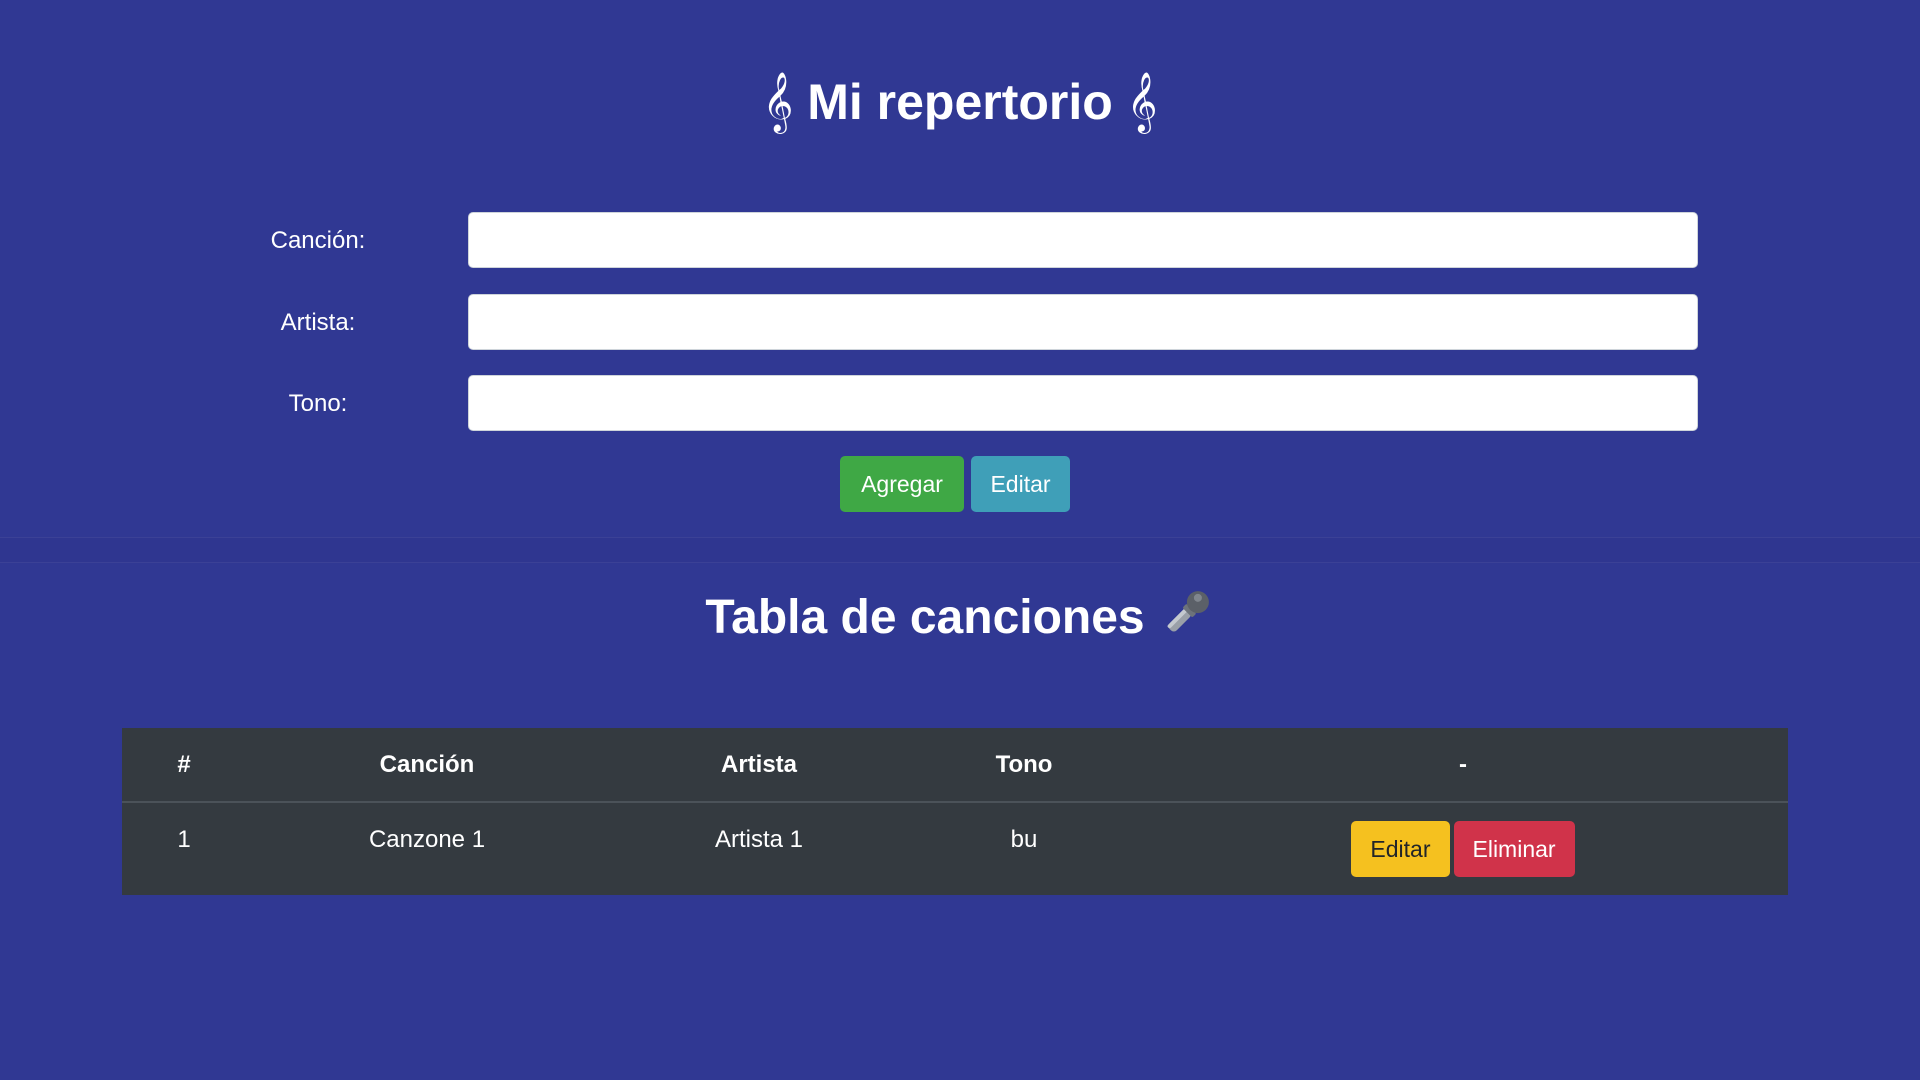 Image resolution: width=1920 pixels, height=1080 pixels. What do you see at coordinates (1514, 849) in the screenshot?
I see `row-delete-button: Eliminar` at bounding box center [1514, 849].